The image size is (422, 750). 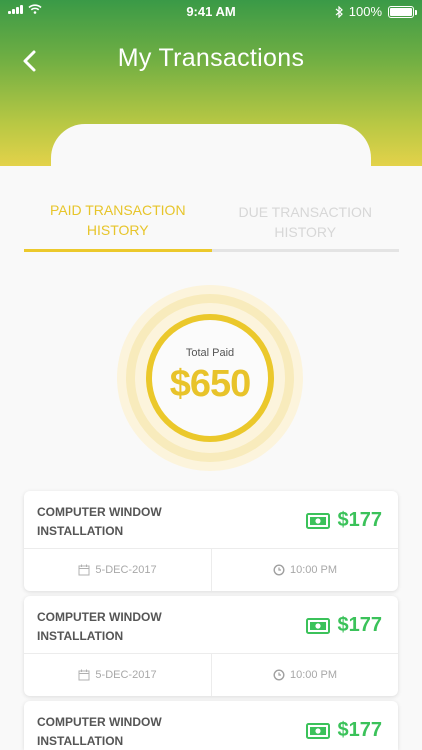 What do you see at coordinates (210, 384) in the screenshot?
I see `total-paid-amount: $650` at bounding box center [210, 384].